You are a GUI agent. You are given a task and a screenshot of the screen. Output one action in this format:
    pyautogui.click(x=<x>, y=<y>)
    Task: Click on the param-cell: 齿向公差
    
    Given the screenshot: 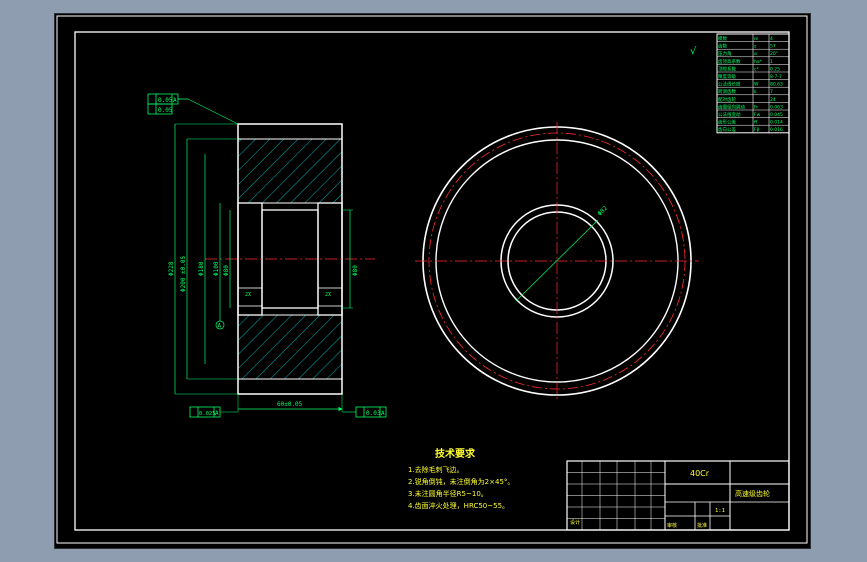 What is the action you would take?
    pyautogui.click(x=727, y=129)
    